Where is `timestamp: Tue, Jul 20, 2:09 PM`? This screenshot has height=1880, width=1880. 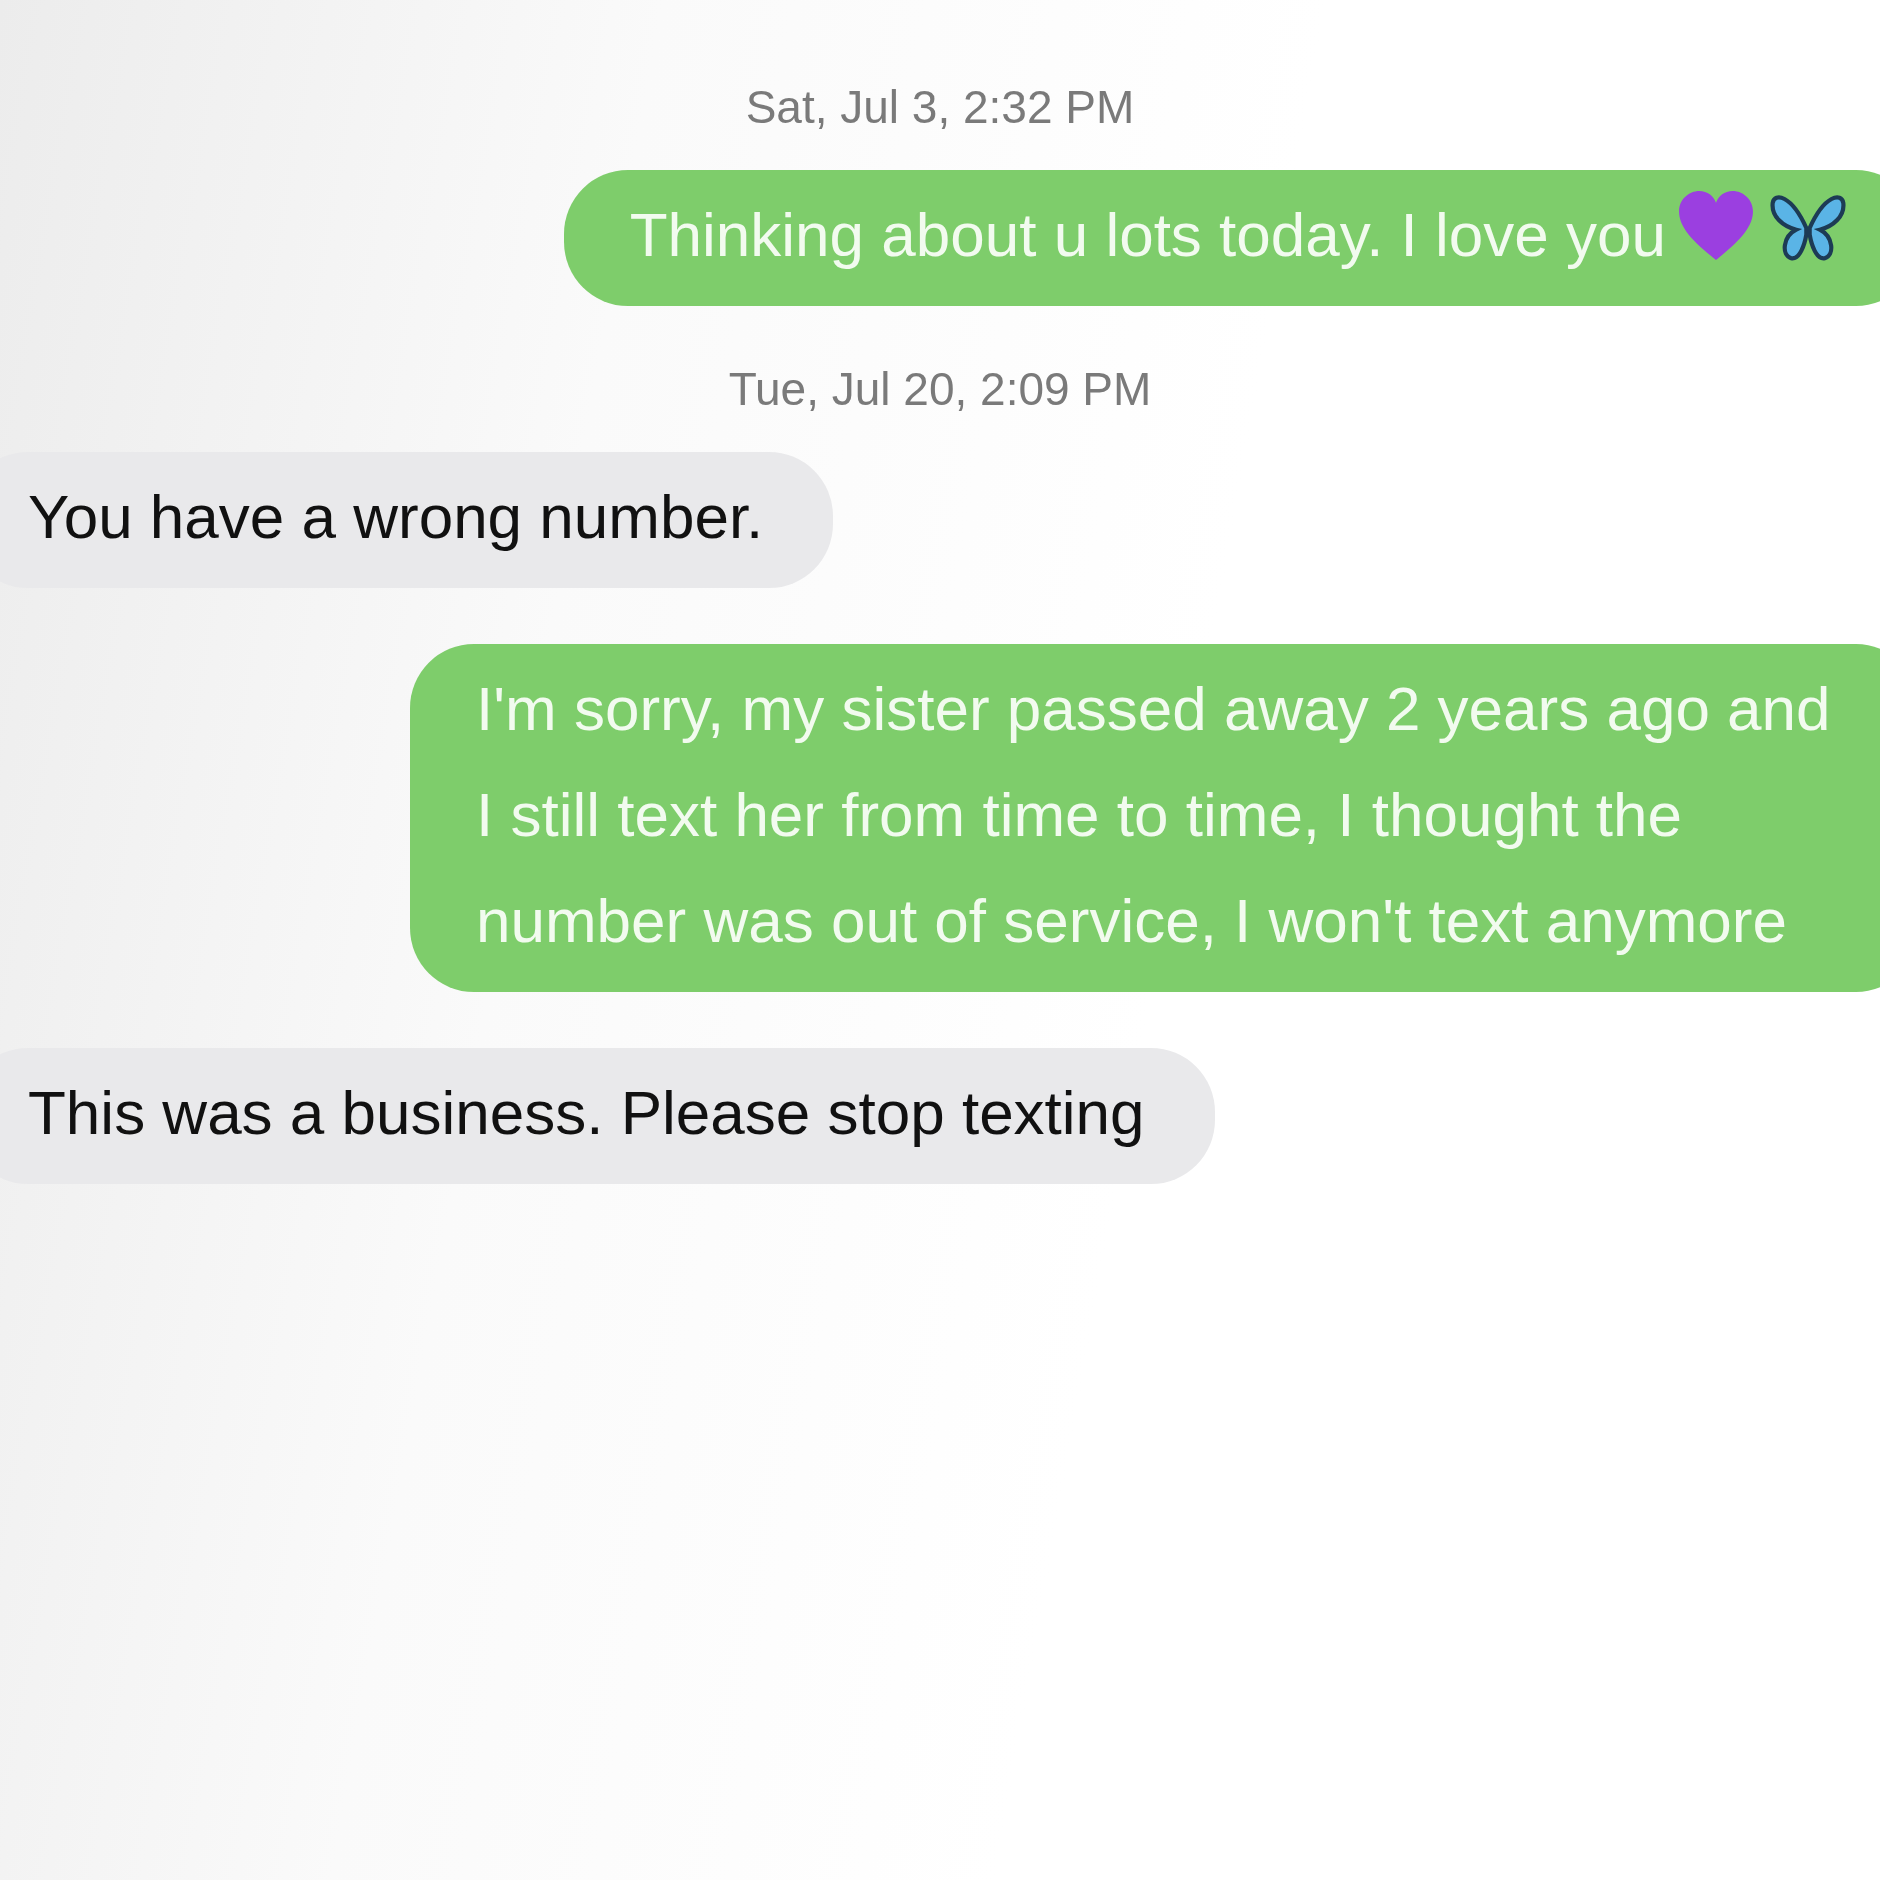 timestamp: Tue, Jul 20, 2:09 PM is located at coordinates (940, 389).